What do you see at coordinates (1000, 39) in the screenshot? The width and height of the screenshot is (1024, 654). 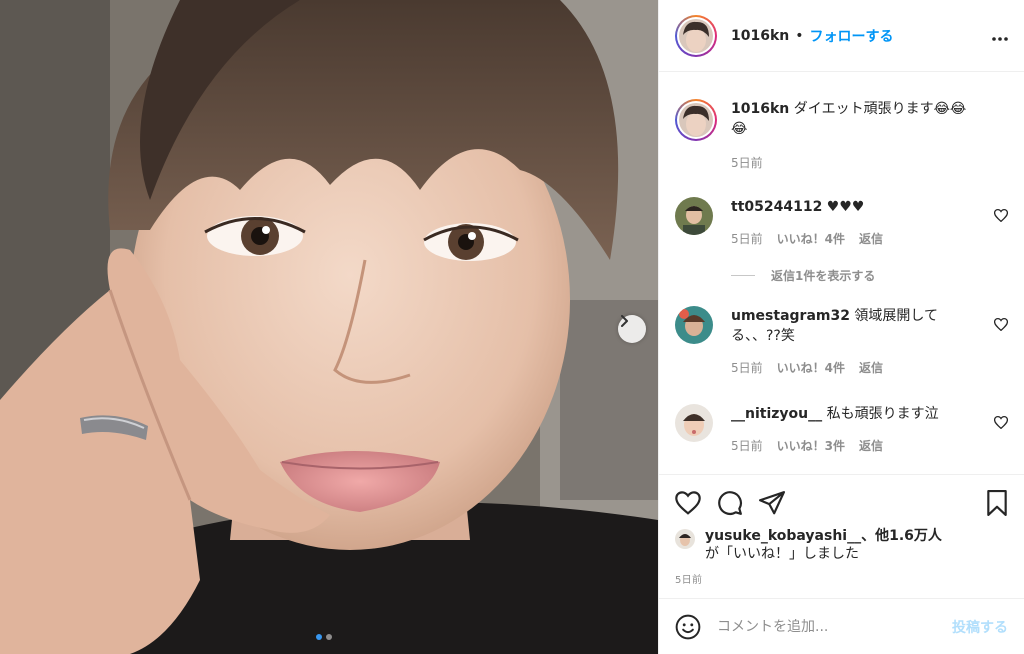 I see `more-horizontal-icon` at bounding box center [1000, 39].